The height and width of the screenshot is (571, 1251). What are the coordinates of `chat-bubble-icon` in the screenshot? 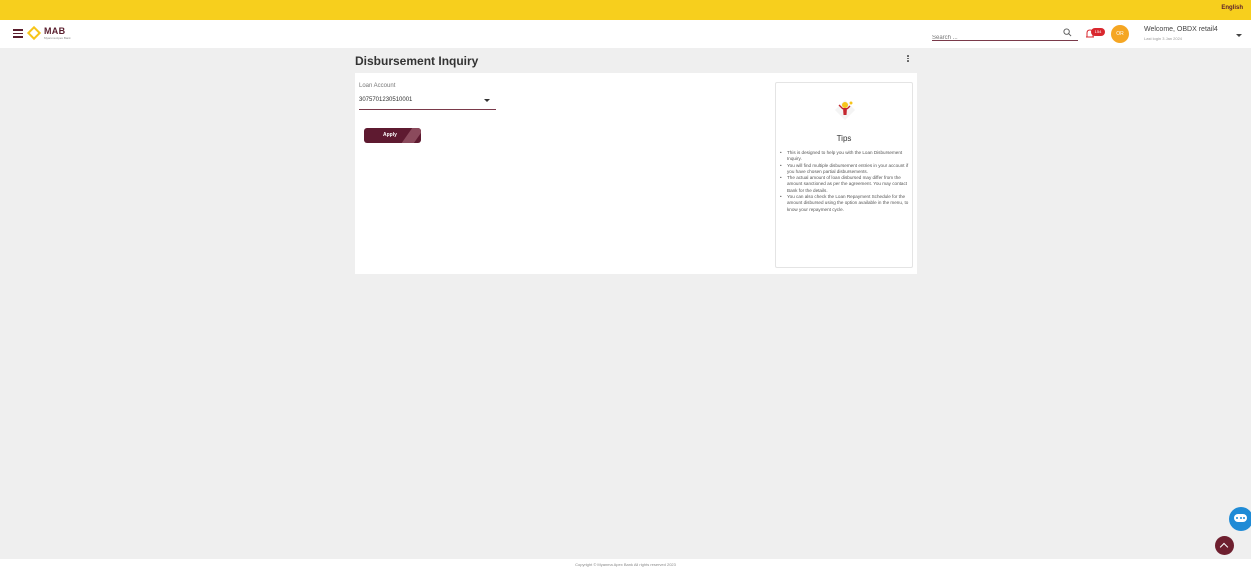 It's located at (1240, 518).